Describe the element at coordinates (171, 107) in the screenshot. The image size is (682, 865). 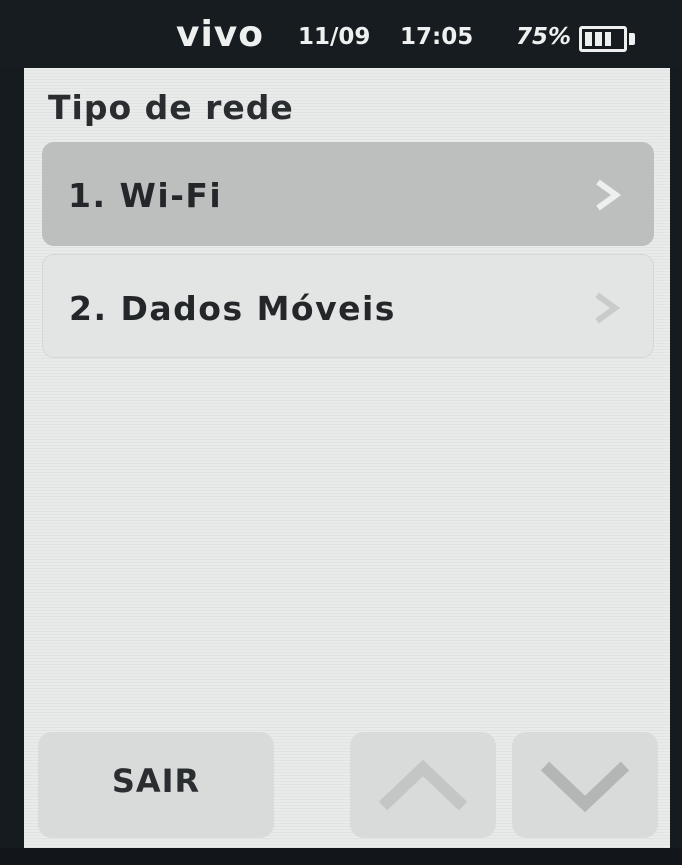
I see `page-title: Tipo de rede` at that location.